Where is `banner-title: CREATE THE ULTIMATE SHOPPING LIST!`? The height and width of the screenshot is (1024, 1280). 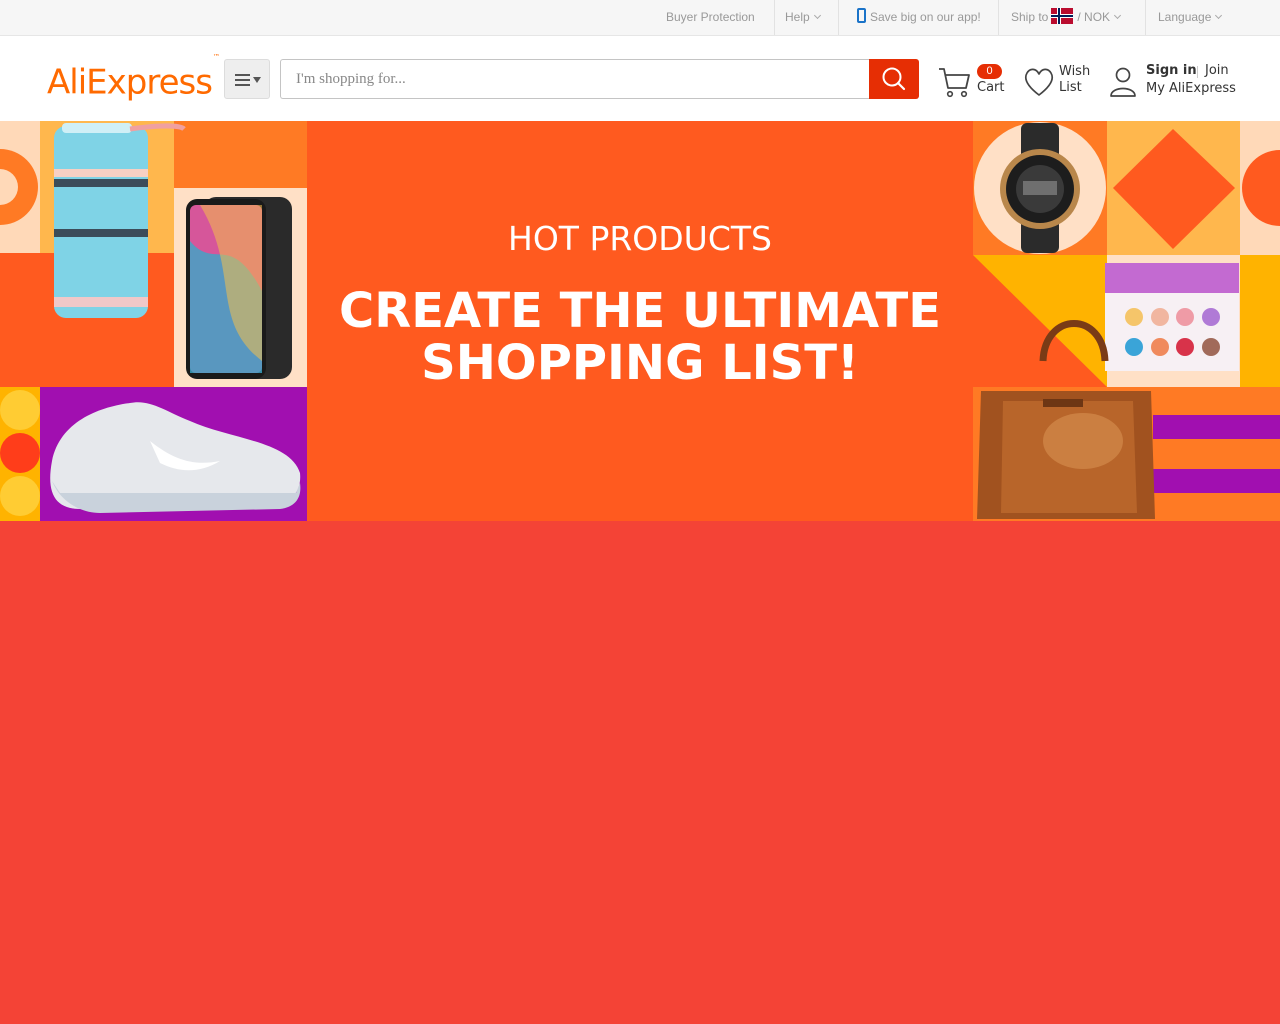 banner-title: CREATE THE ULTIMATE SHOPPING LIST! is located at coordinates (640, 337).